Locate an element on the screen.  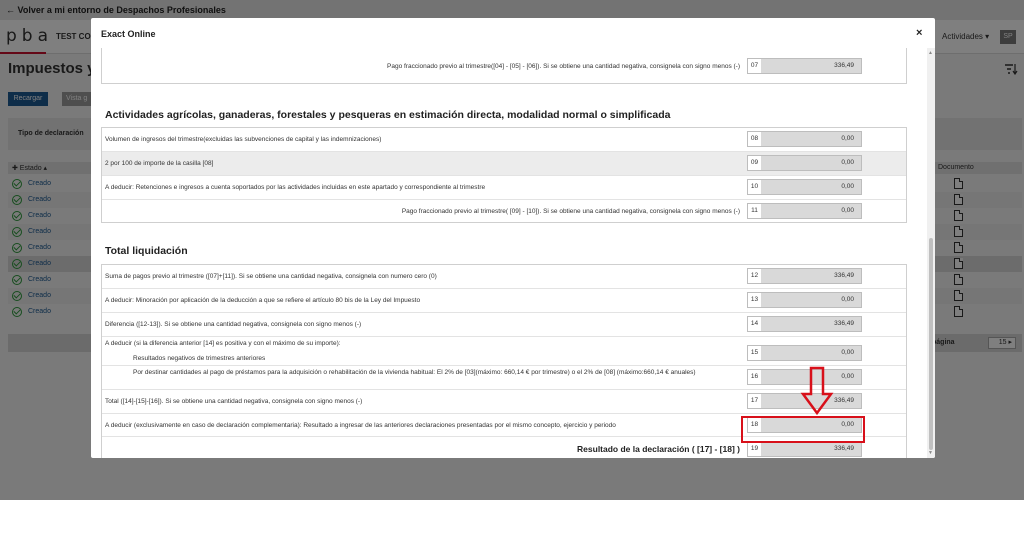
casilla-09-field: 09 0,00 is located at coordinates (804, 163).